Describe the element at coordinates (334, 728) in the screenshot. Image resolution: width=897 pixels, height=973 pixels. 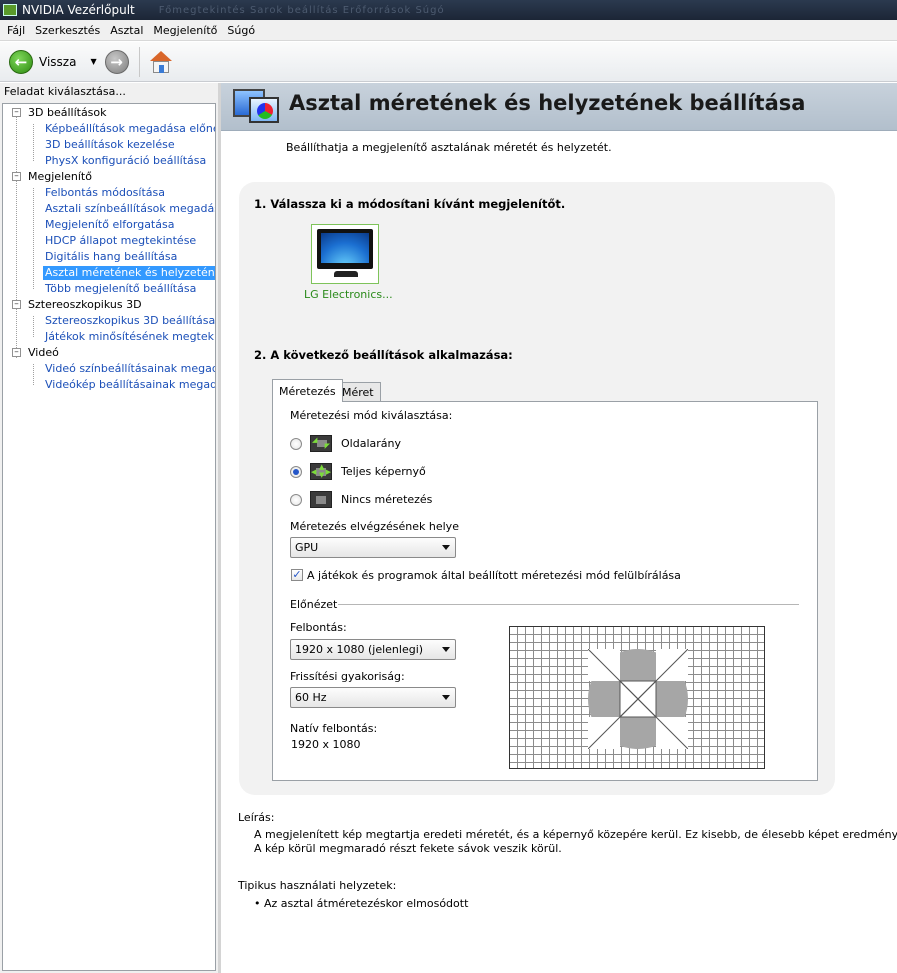
I see `native-resolution-label: Natív felbontás:` at that location.